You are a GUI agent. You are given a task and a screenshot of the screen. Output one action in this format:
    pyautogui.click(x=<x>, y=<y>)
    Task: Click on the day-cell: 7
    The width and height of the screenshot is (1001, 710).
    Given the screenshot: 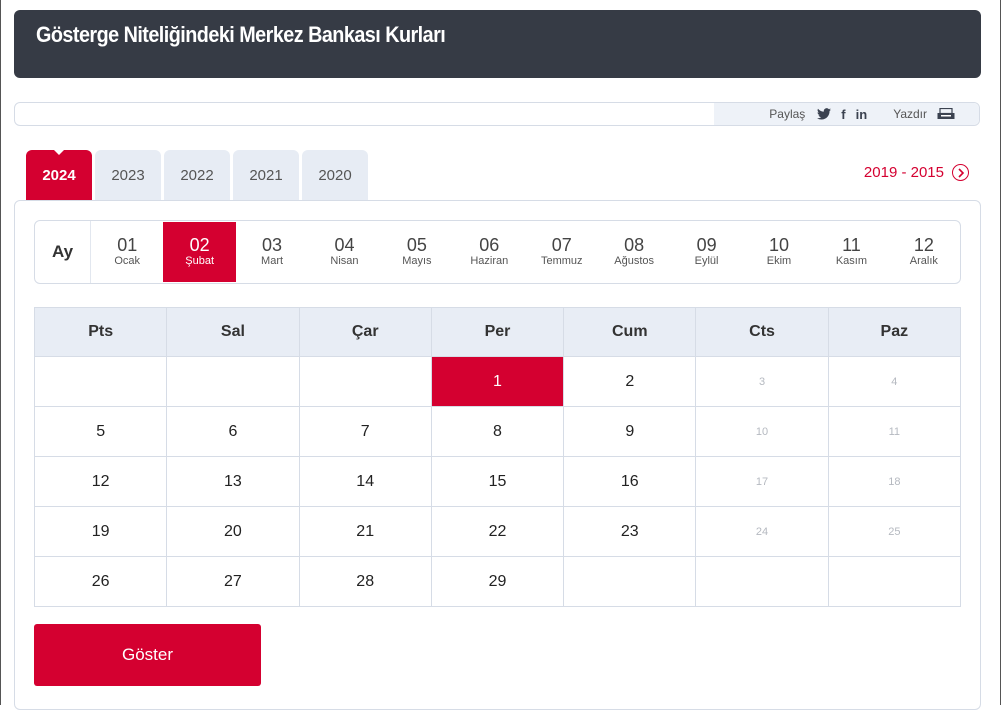 What is the action you would take?
    pyautogui.click(x=365, y=431)
    